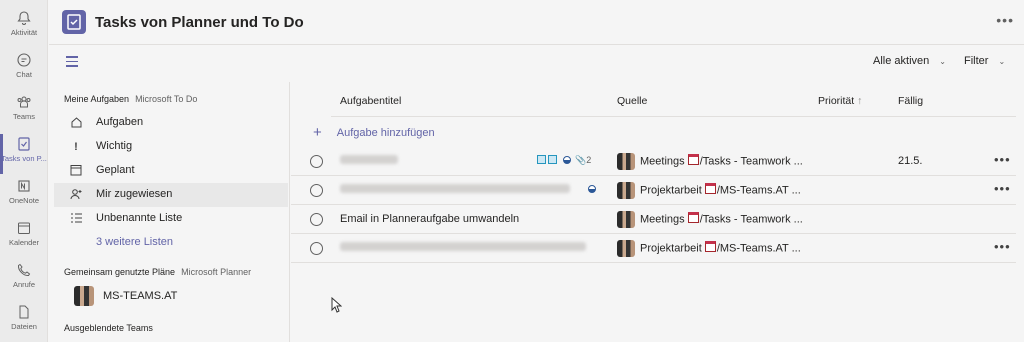  I want to click on rail-label: Teams, so click(24, 116).